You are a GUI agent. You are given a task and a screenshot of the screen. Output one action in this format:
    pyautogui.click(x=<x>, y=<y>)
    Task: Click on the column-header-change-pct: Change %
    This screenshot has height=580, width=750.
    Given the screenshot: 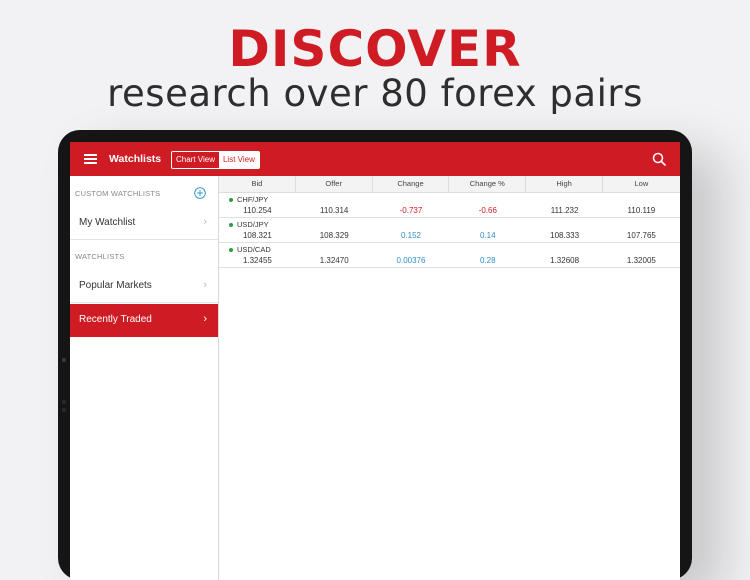 What is the action you would take?
    pyautogui.click(x=488, y=184)
    